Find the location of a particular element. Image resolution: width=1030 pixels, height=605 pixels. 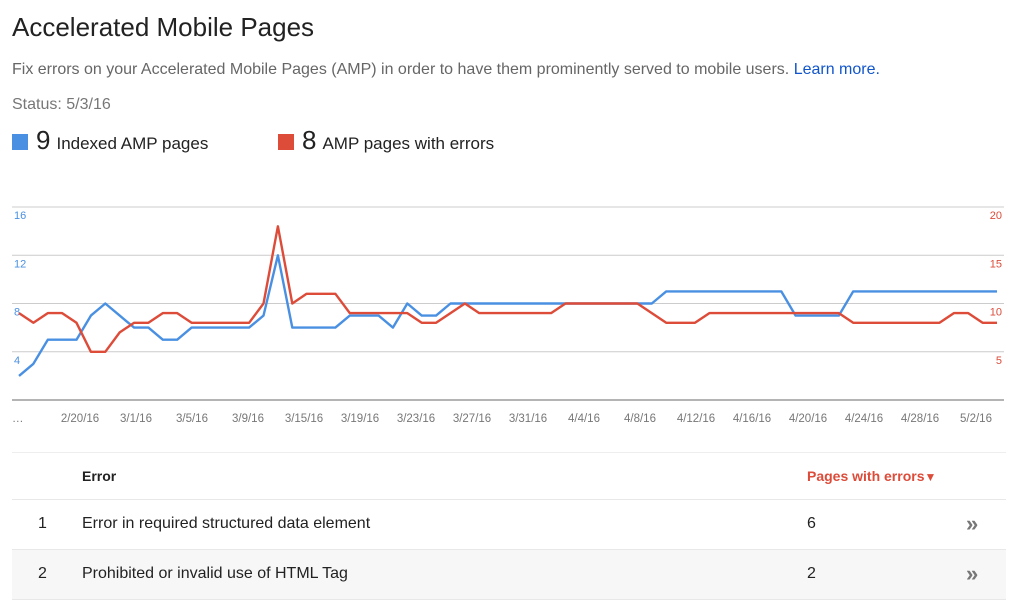

error-count: 8 is located at coordinates (309, 140).